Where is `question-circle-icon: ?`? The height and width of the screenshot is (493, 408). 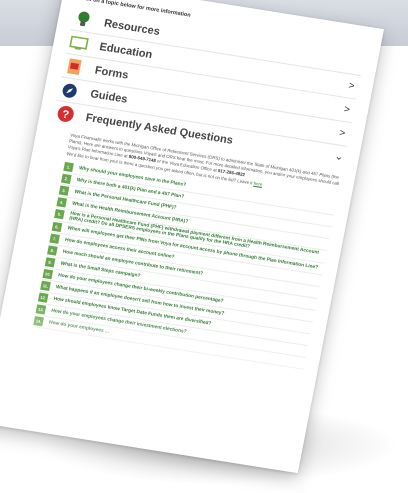 question-circle-icon: ? is located at coordinates (65, 113).